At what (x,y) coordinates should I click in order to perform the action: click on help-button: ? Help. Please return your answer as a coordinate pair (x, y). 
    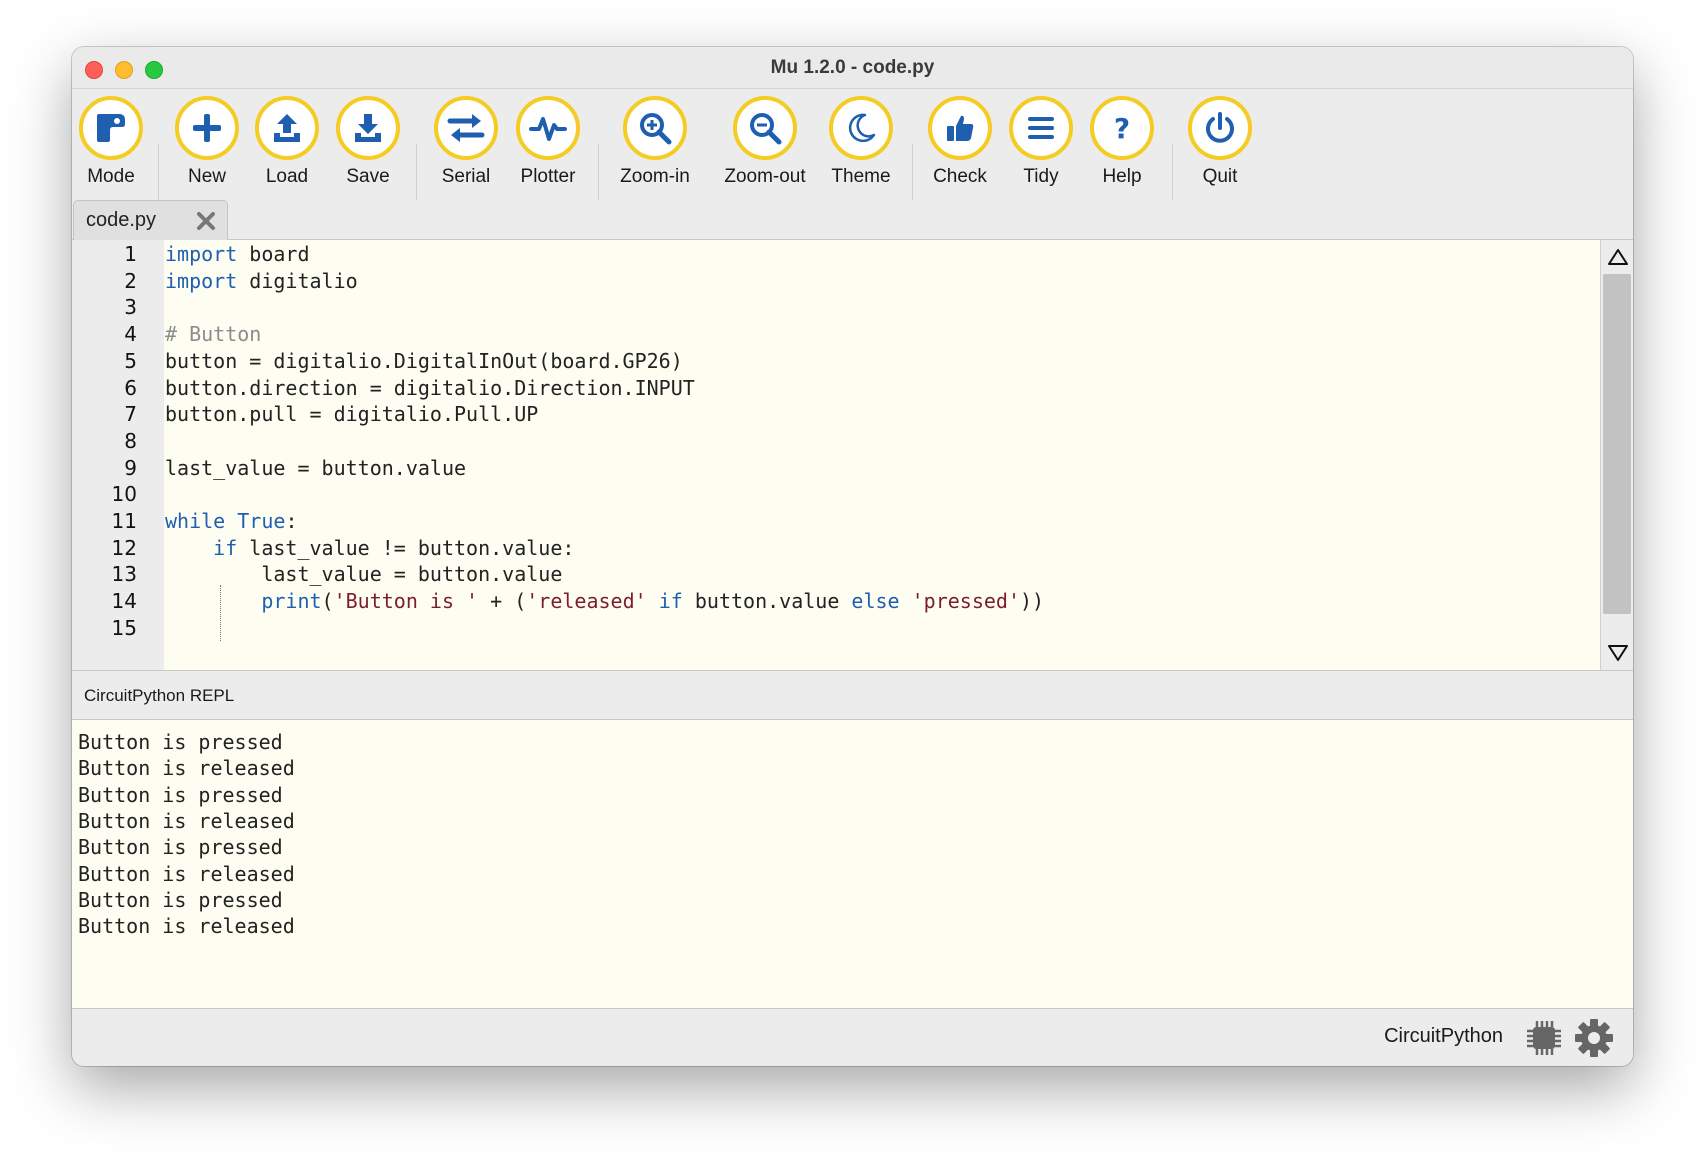
    Looking at the image, I should click on (1122, 142).